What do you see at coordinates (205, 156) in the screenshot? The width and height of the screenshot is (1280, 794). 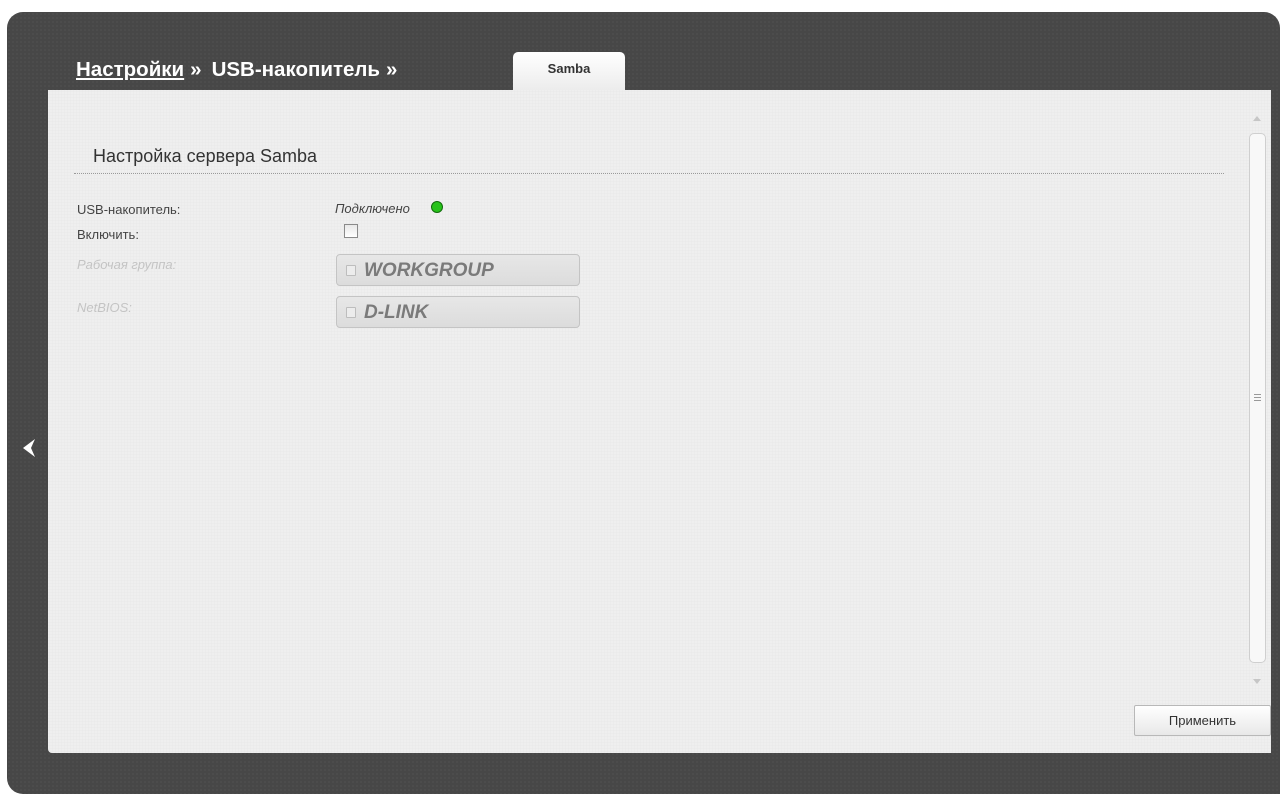 I see `section-title: Настройка сервера Samba` at bounding box center [205, 156].